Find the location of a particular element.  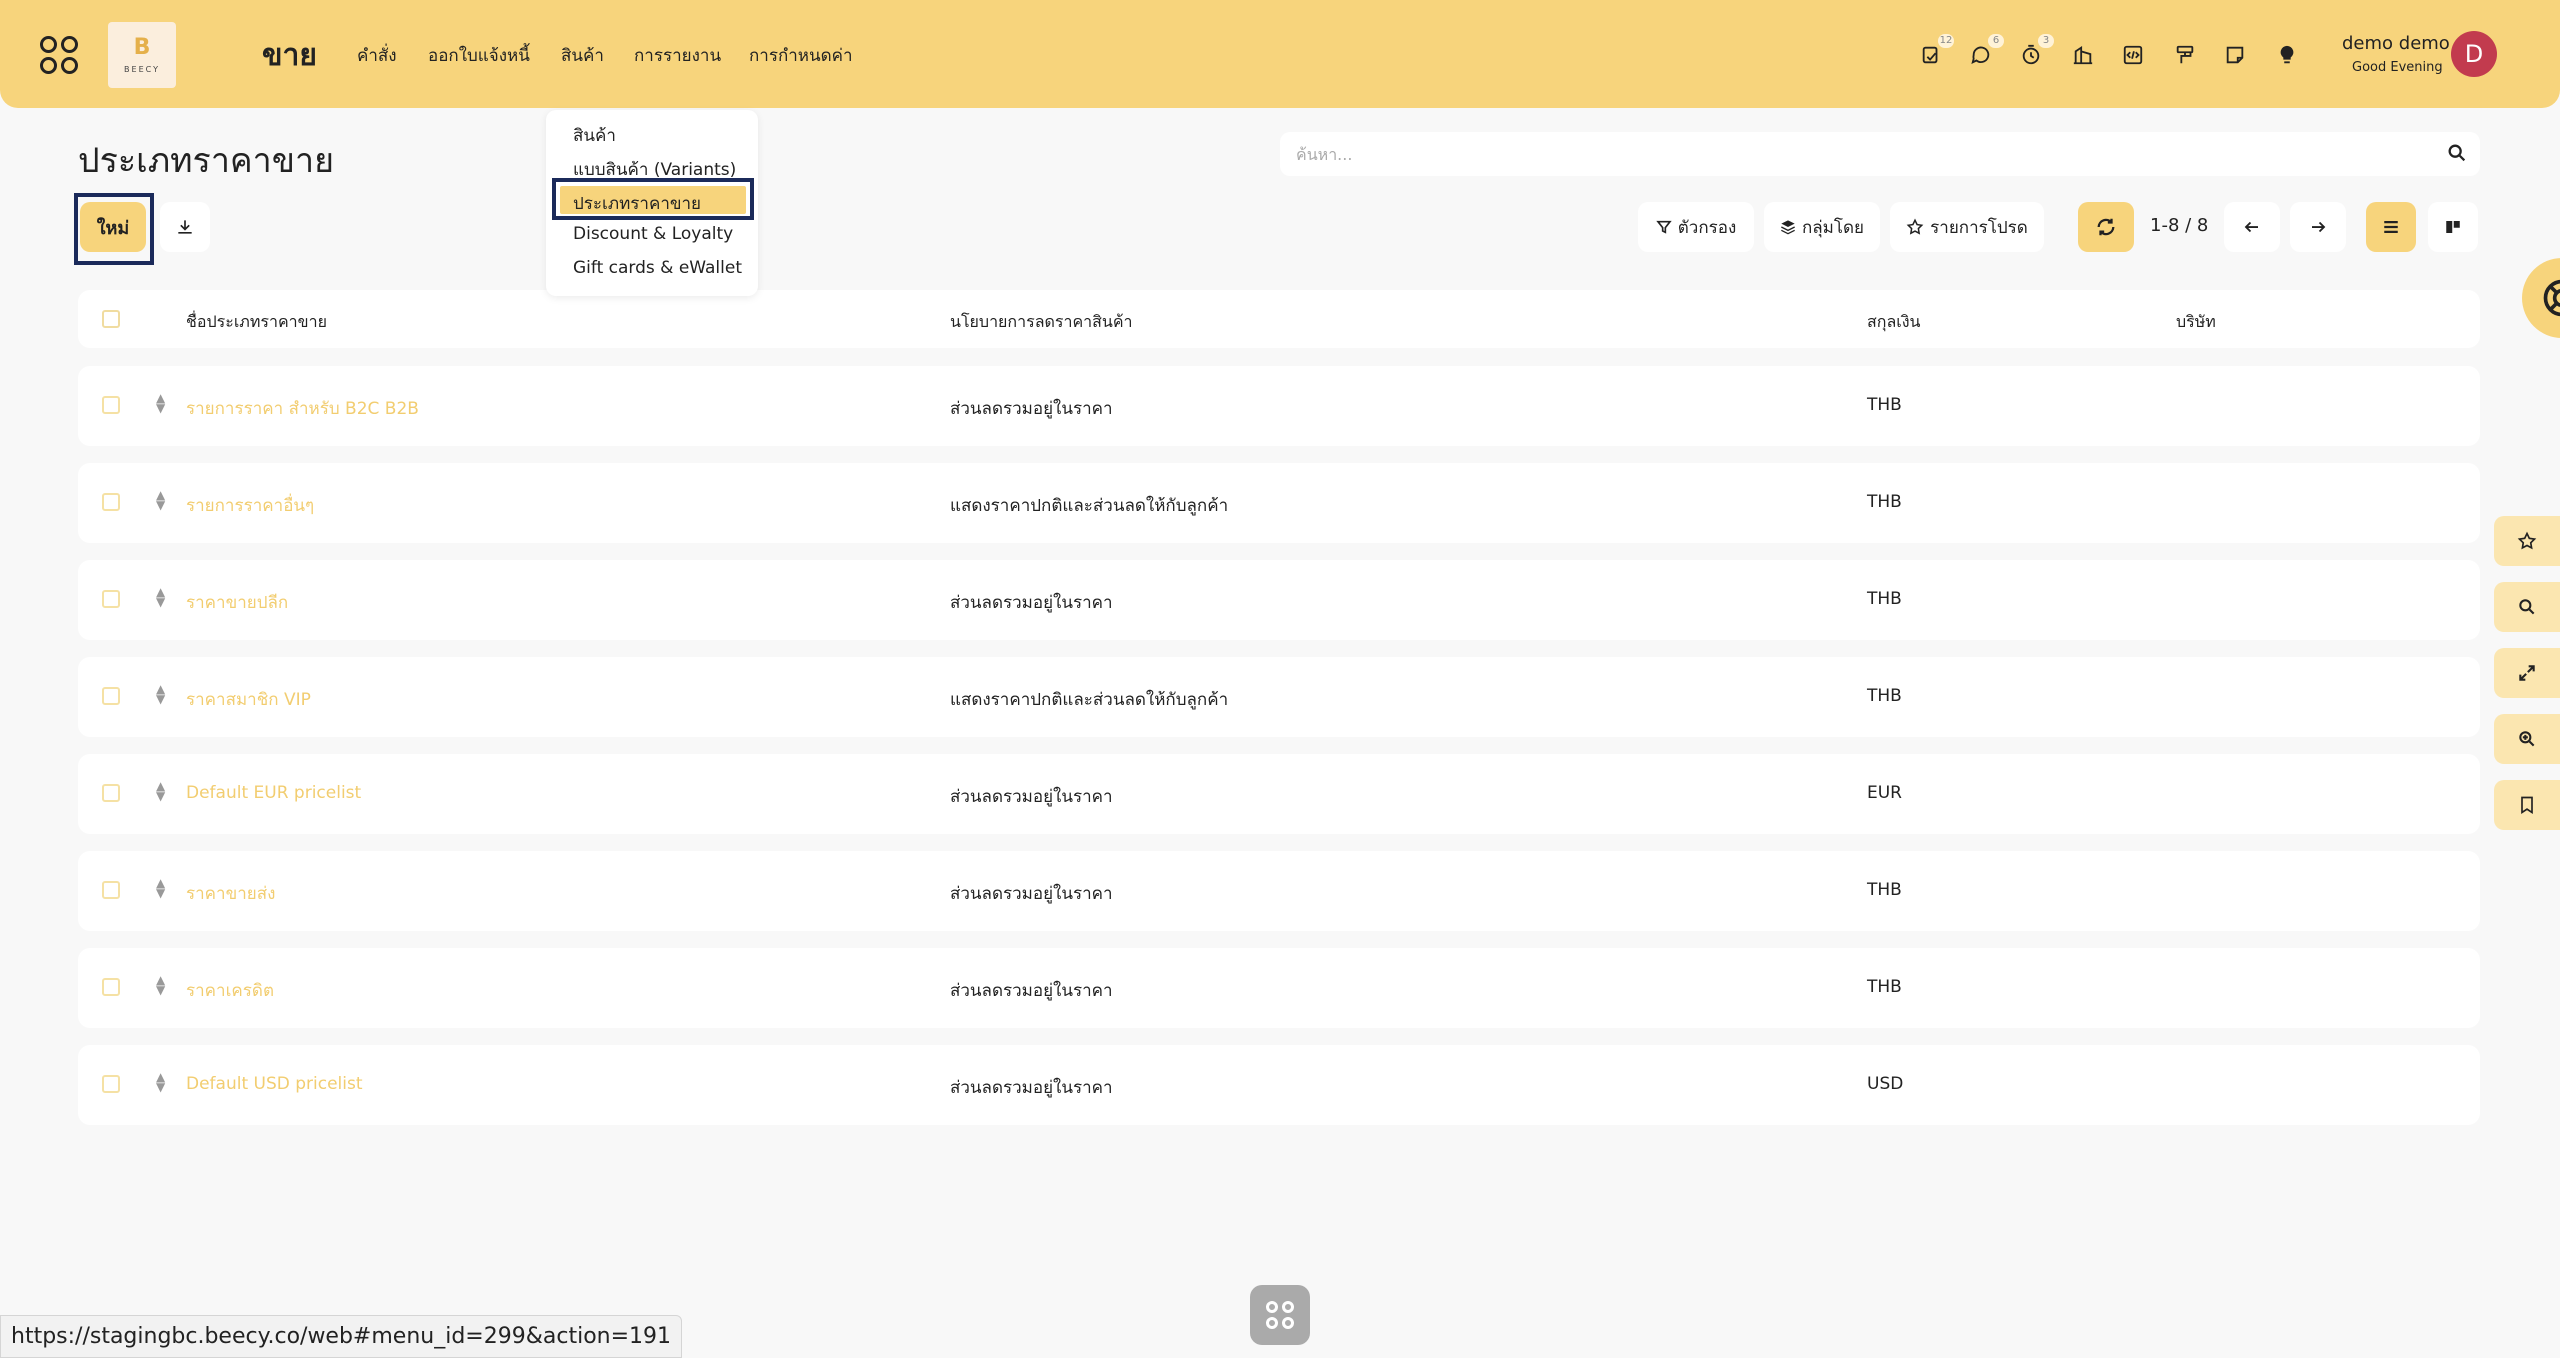

zoom-in-icon is located at coordinates (2527, 739).